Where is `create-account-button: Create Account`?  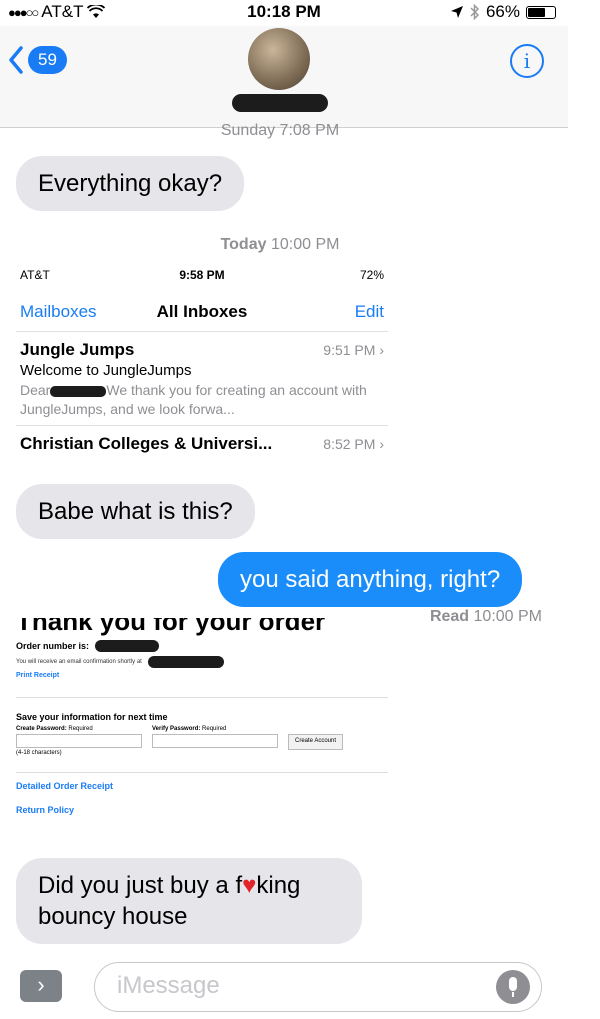
create-account-button: Create Account is located at coordinates (316, 742).